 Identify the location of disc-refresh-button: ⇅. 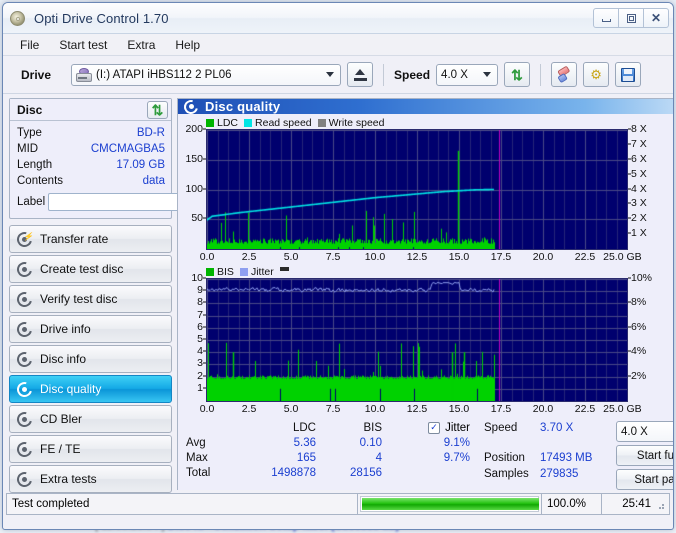
(157, 109).